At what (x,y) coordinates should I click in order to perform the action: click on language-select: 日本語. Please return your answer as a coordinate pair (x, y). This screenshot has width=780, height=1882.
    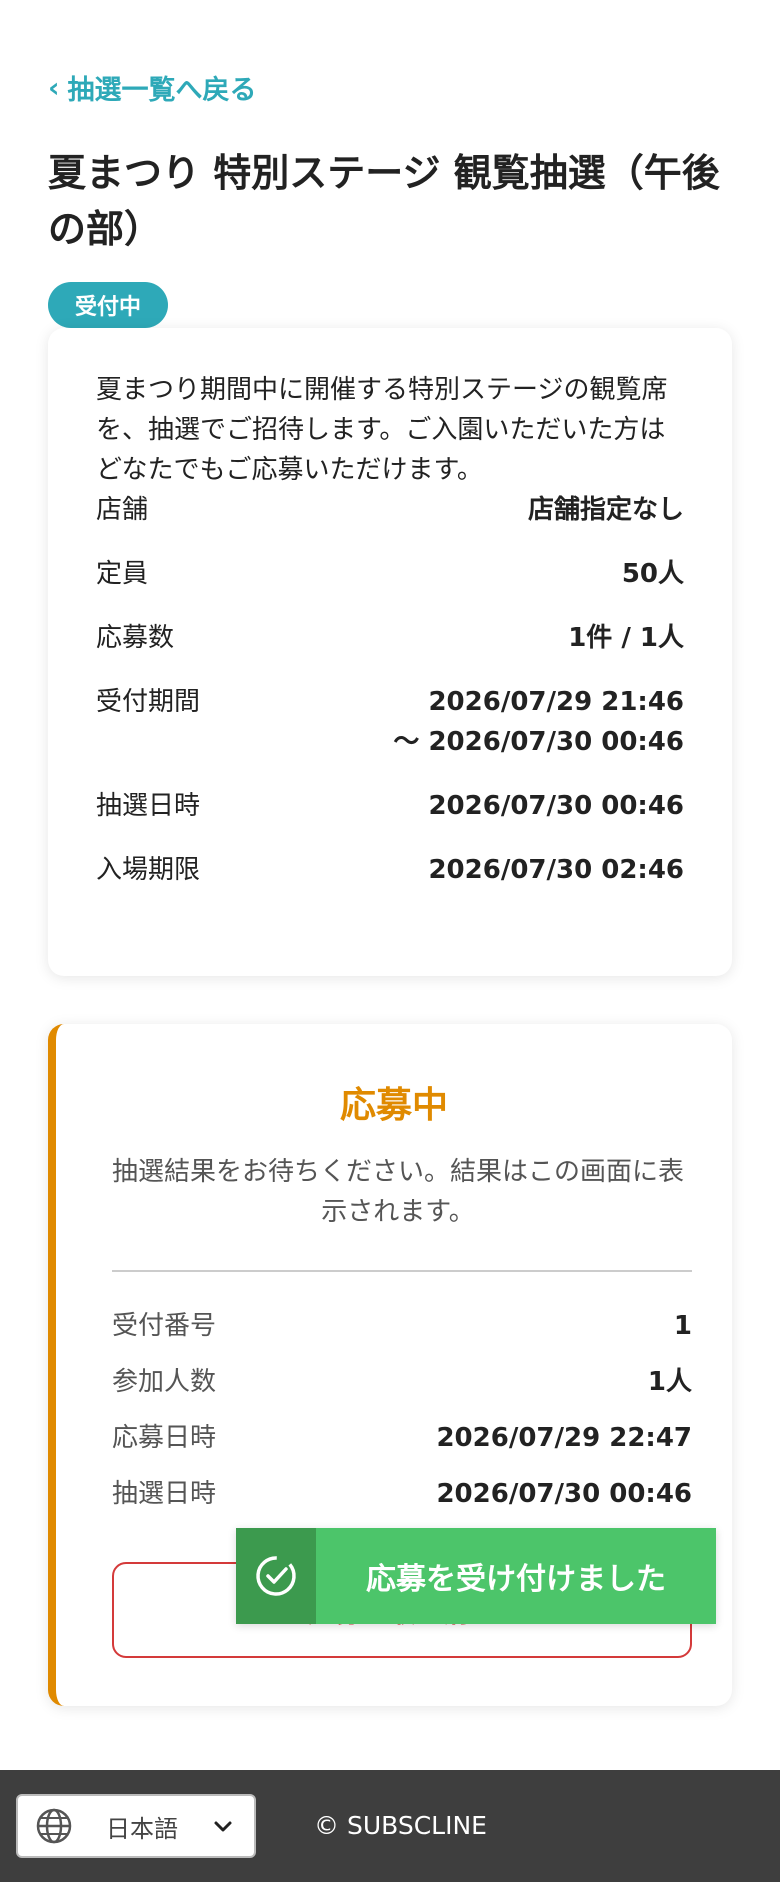
    Looking at the image, I should click on (136, 1826).